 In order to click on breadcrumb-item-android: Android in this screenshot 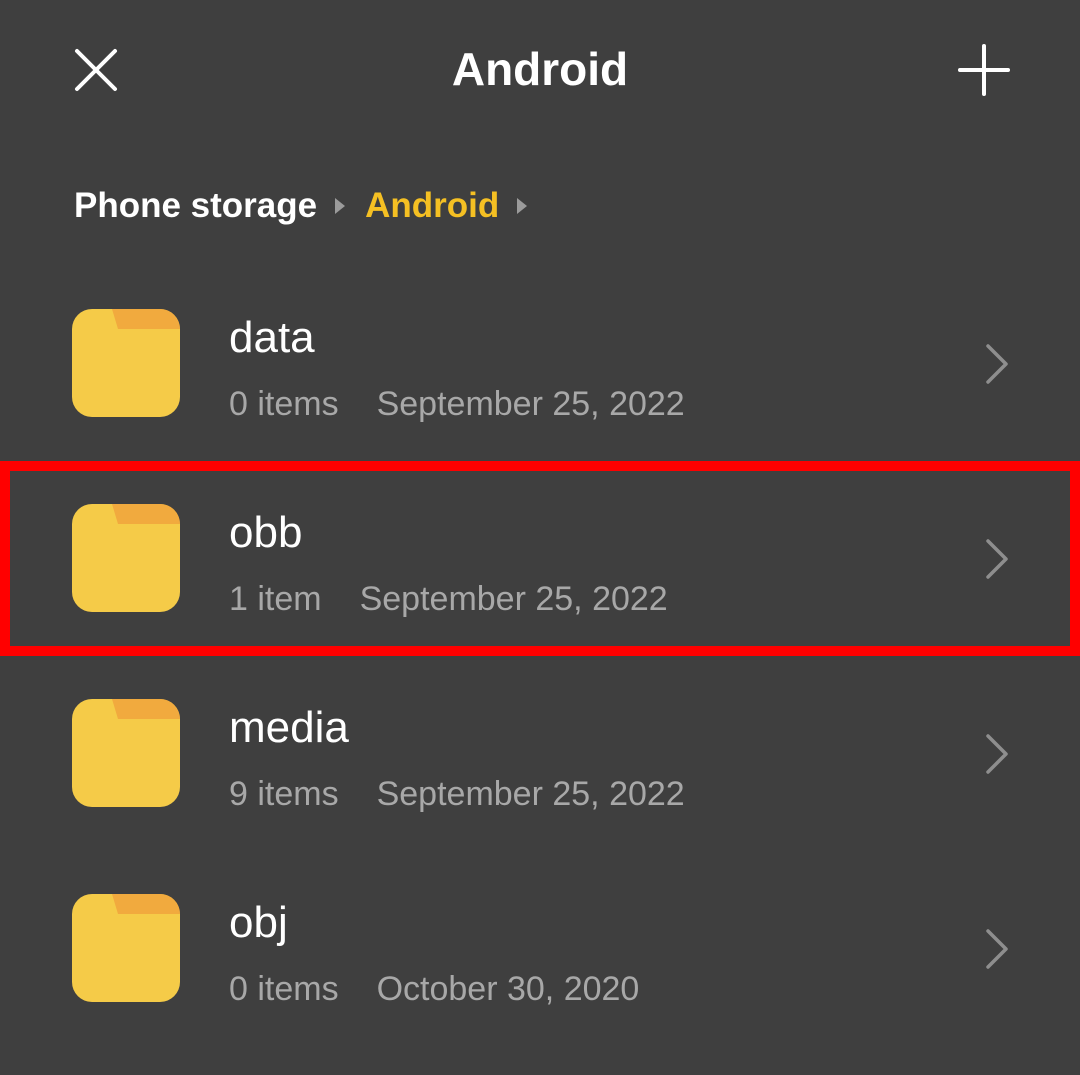, I will do `click(432, 206)`.